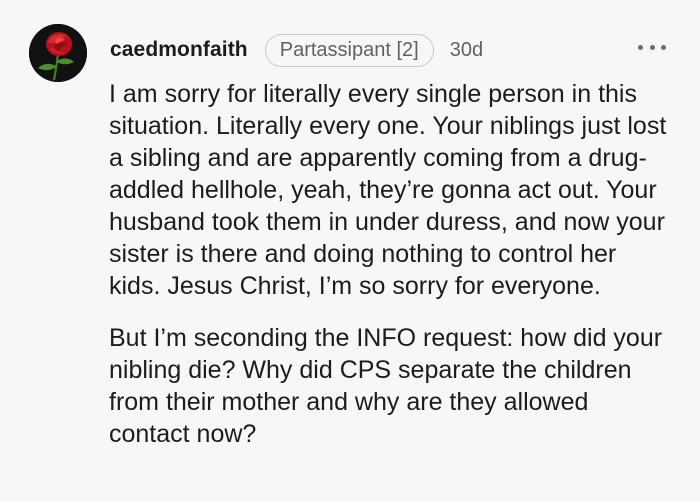  I want to click on comment-header: caedmonfaith Partassipant [2] 30d, so click(296, 50).